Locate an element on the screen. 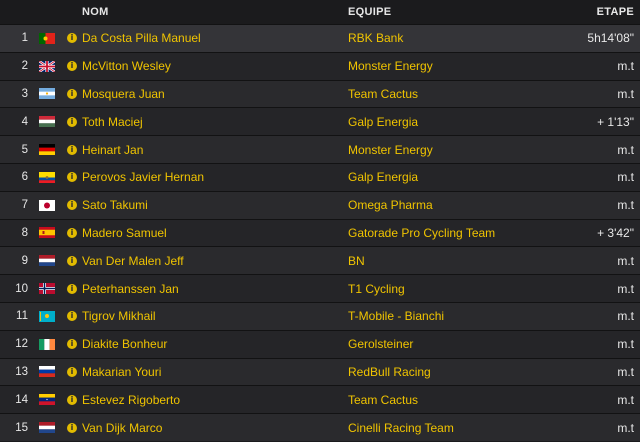 Image resolution: width=640 pixels, height=442 pixels. table-row: 15 i Van Dijk Marco Cinelli Racing Team m.t is located at coordinates (320, 427).